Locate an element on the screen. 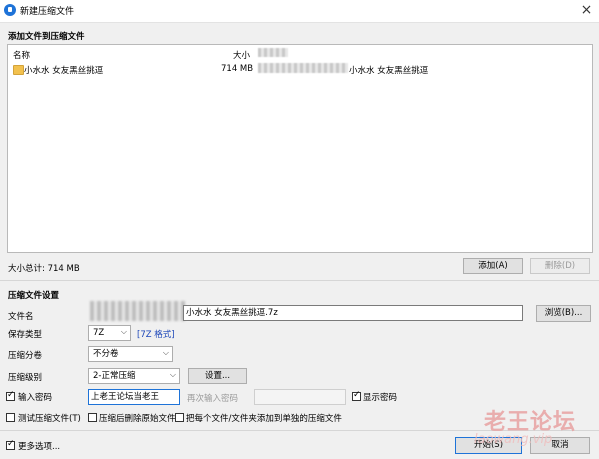  split-select: 不分卷 ⌵ is located at coordinates (130, 354).